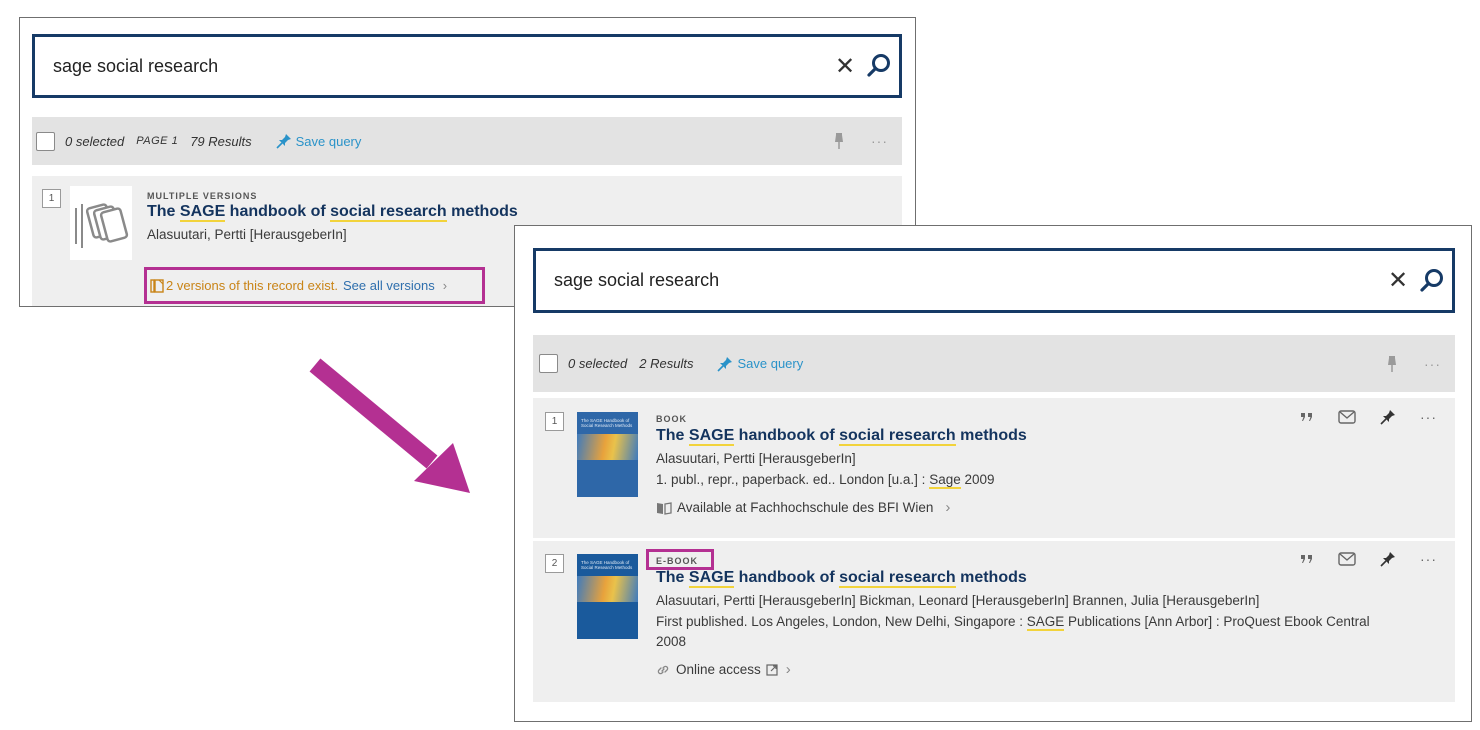 This screenshot has width=1480, height=730. I want to click on see-all-versions-link: See all versions, so click(389, 285).